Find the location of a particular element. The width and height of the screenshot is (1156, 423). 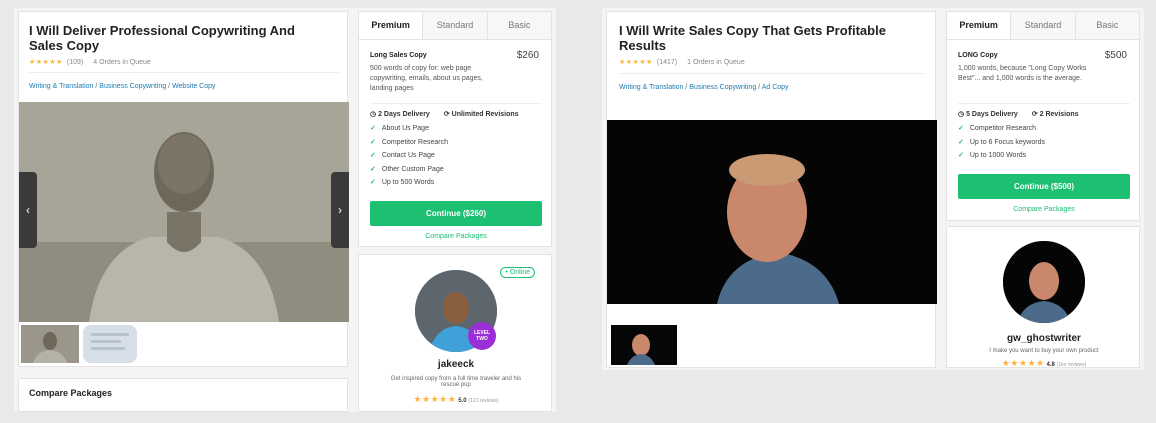

feature-label: Other Custom Page is located at coordinates (412, 169).